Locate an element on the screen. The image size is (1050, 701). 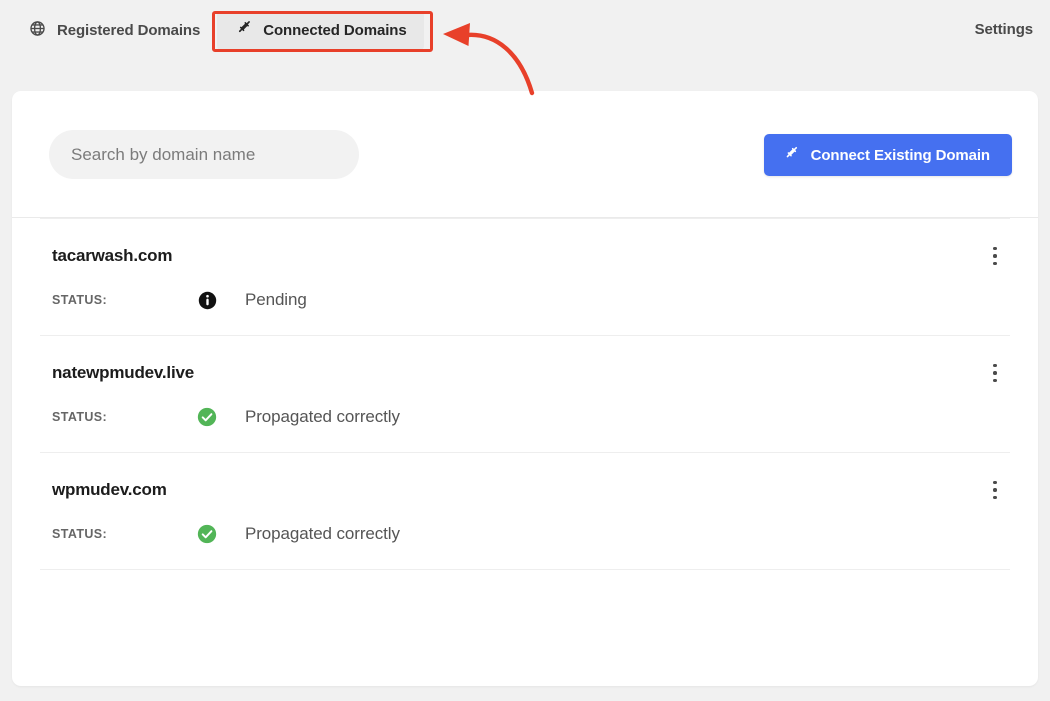
domain-name: natewpmudev.live is located at coordinates (123, 372).